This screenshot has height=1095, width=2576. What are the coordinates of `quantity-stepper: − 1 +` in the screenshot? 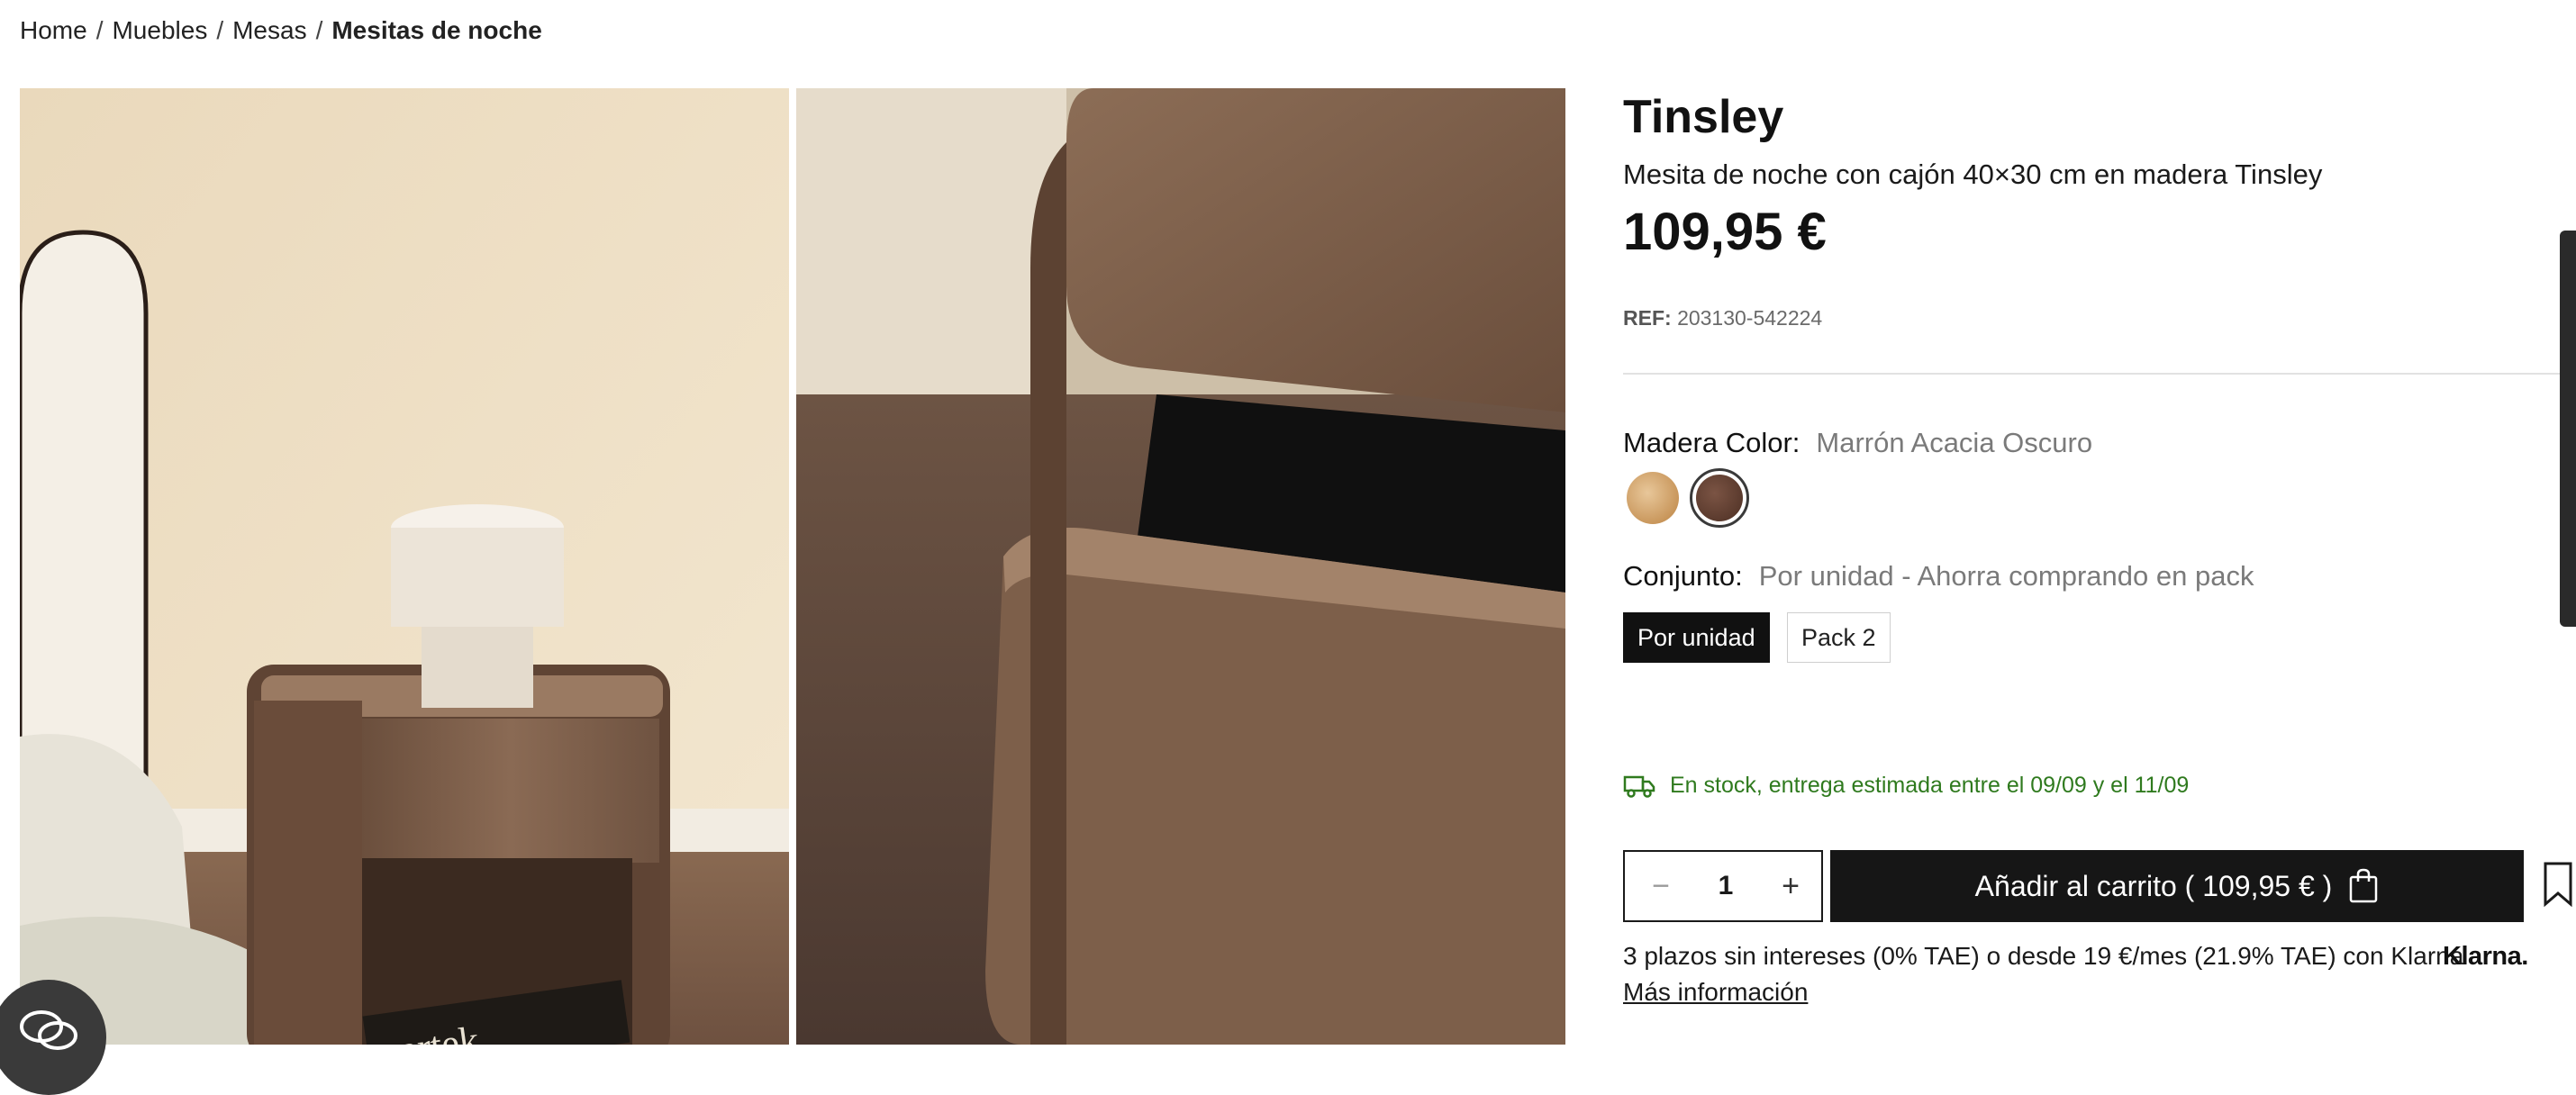 It's located at (1723, 886).